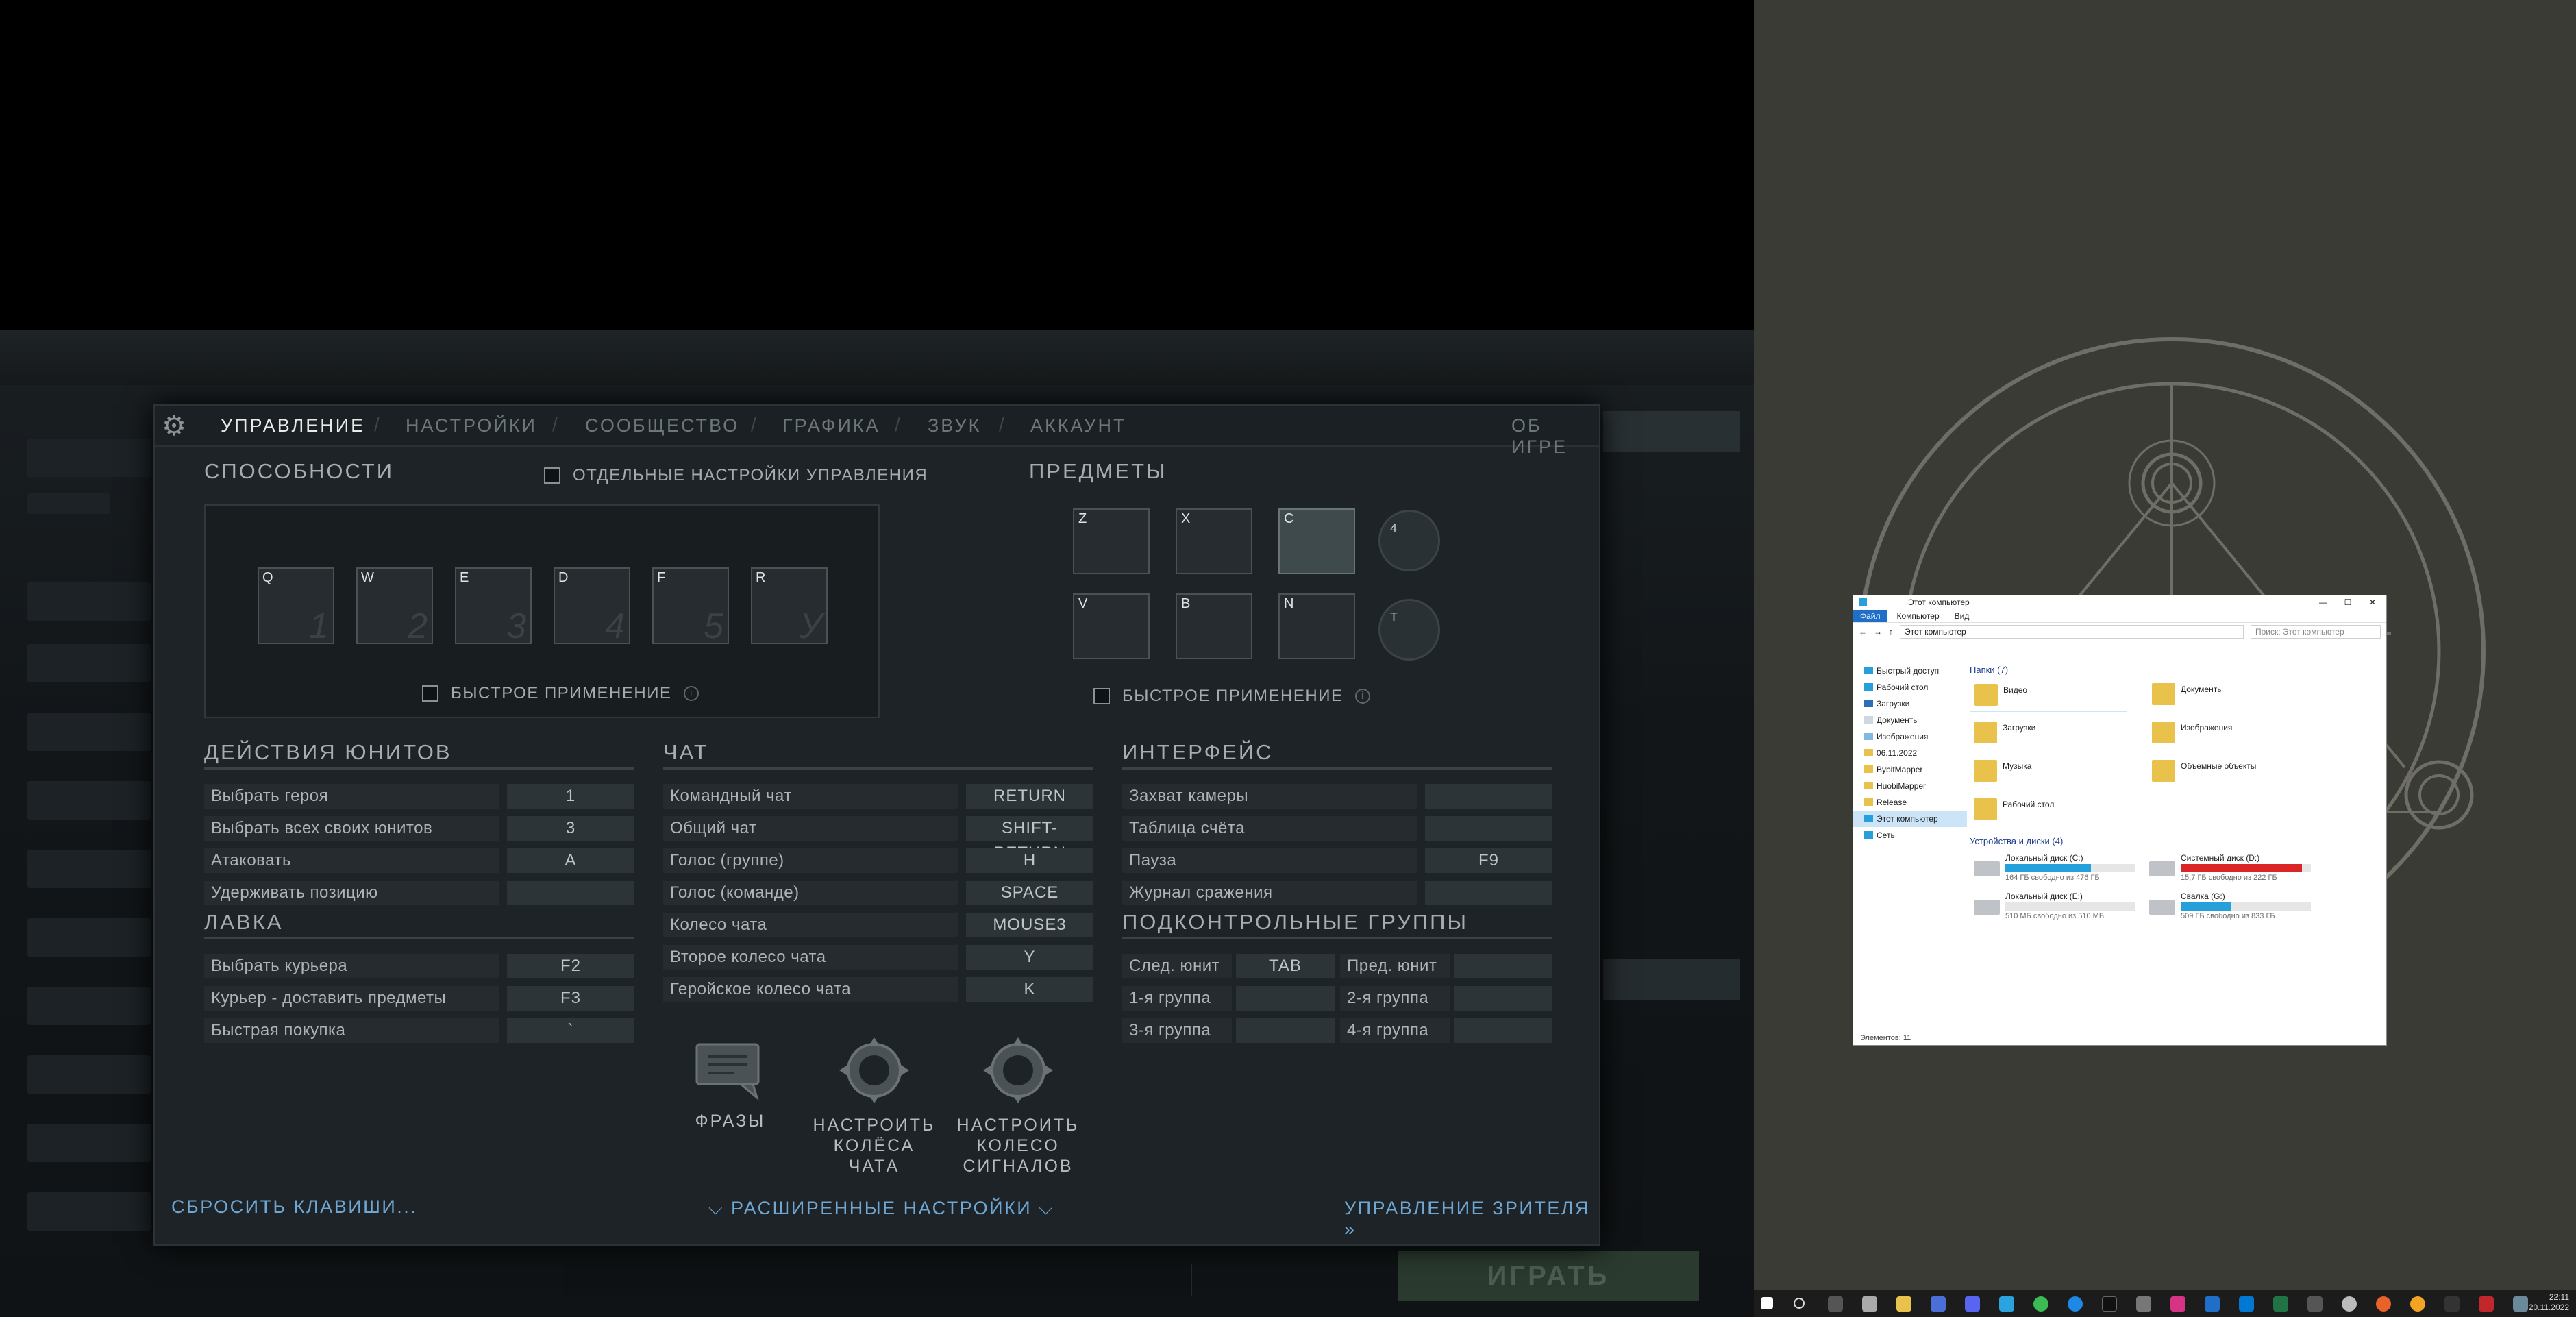 The image size is (2576, 1317). I want to click on ribbon-tab-view: Вид, so click(1962, 616).